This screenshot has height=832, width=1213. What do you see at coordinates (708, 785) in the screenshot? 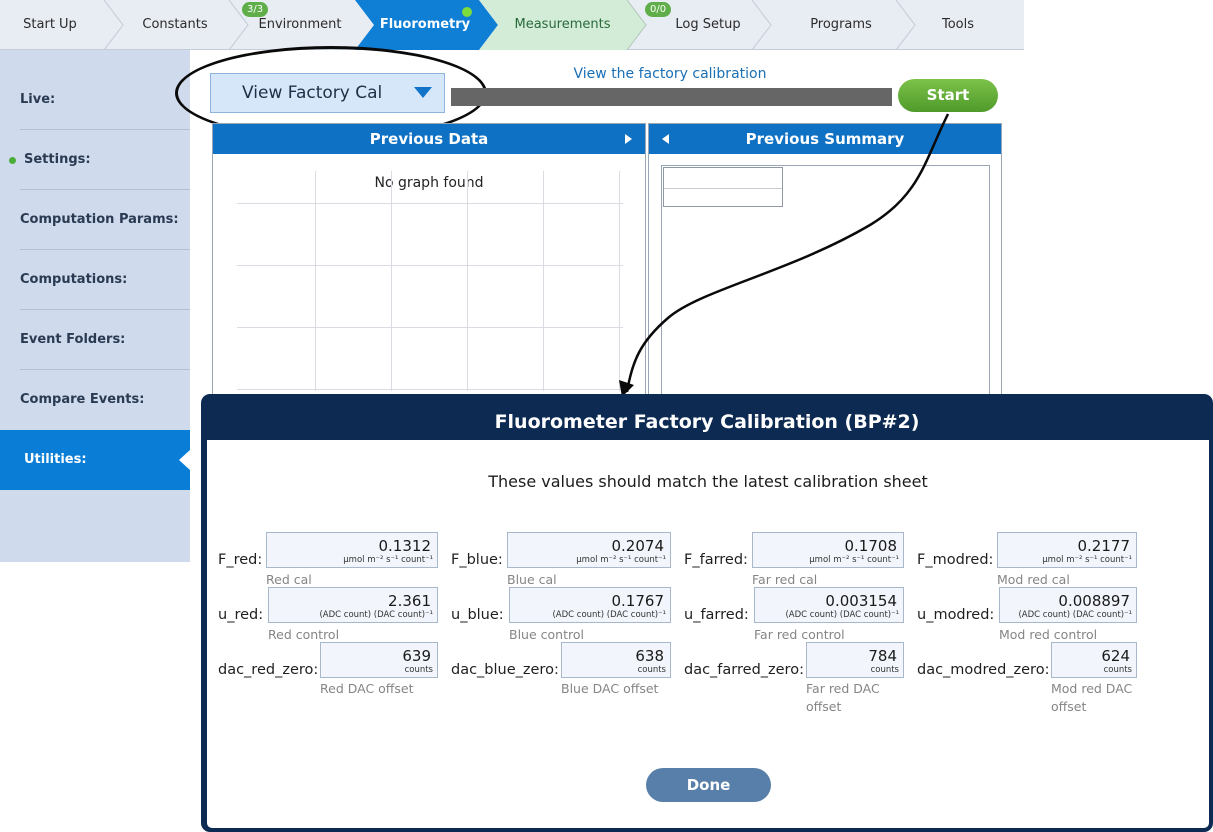
I see `done-button: Done` at bounding box center [708, 785].